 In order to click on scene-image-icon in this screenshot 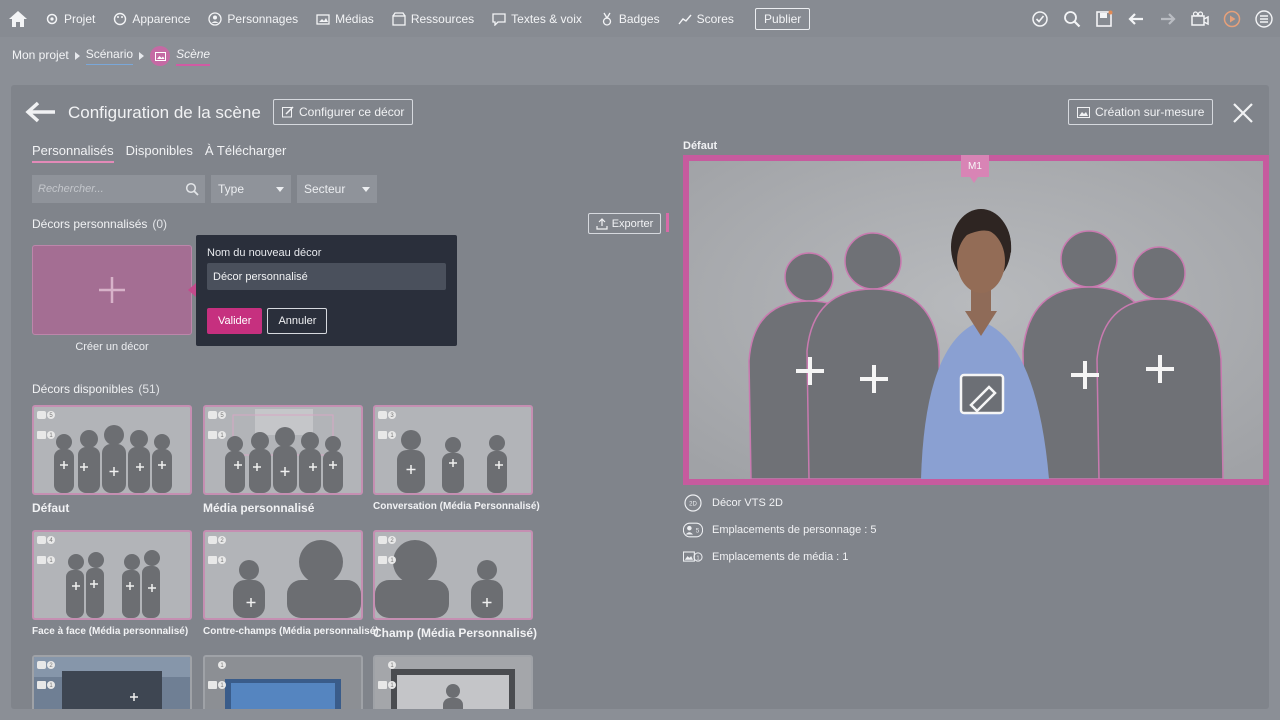, I will do `click(160, 56)`.